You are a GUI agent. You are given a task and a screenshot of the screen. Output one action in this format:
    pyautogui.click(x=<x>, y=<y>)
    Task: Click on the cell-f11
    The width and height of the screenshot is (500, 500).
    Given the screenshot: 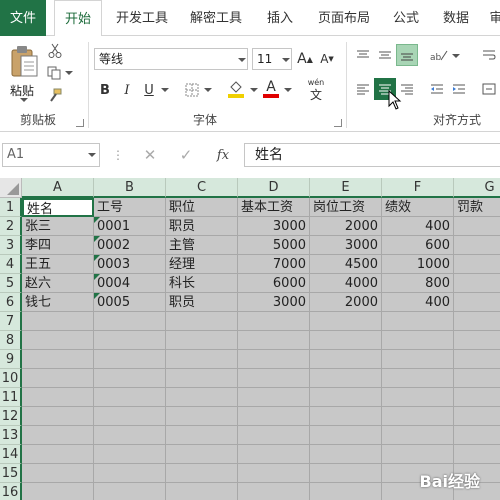 What is the action you would take?
    pyautogui.click(x=418, y=397)
    